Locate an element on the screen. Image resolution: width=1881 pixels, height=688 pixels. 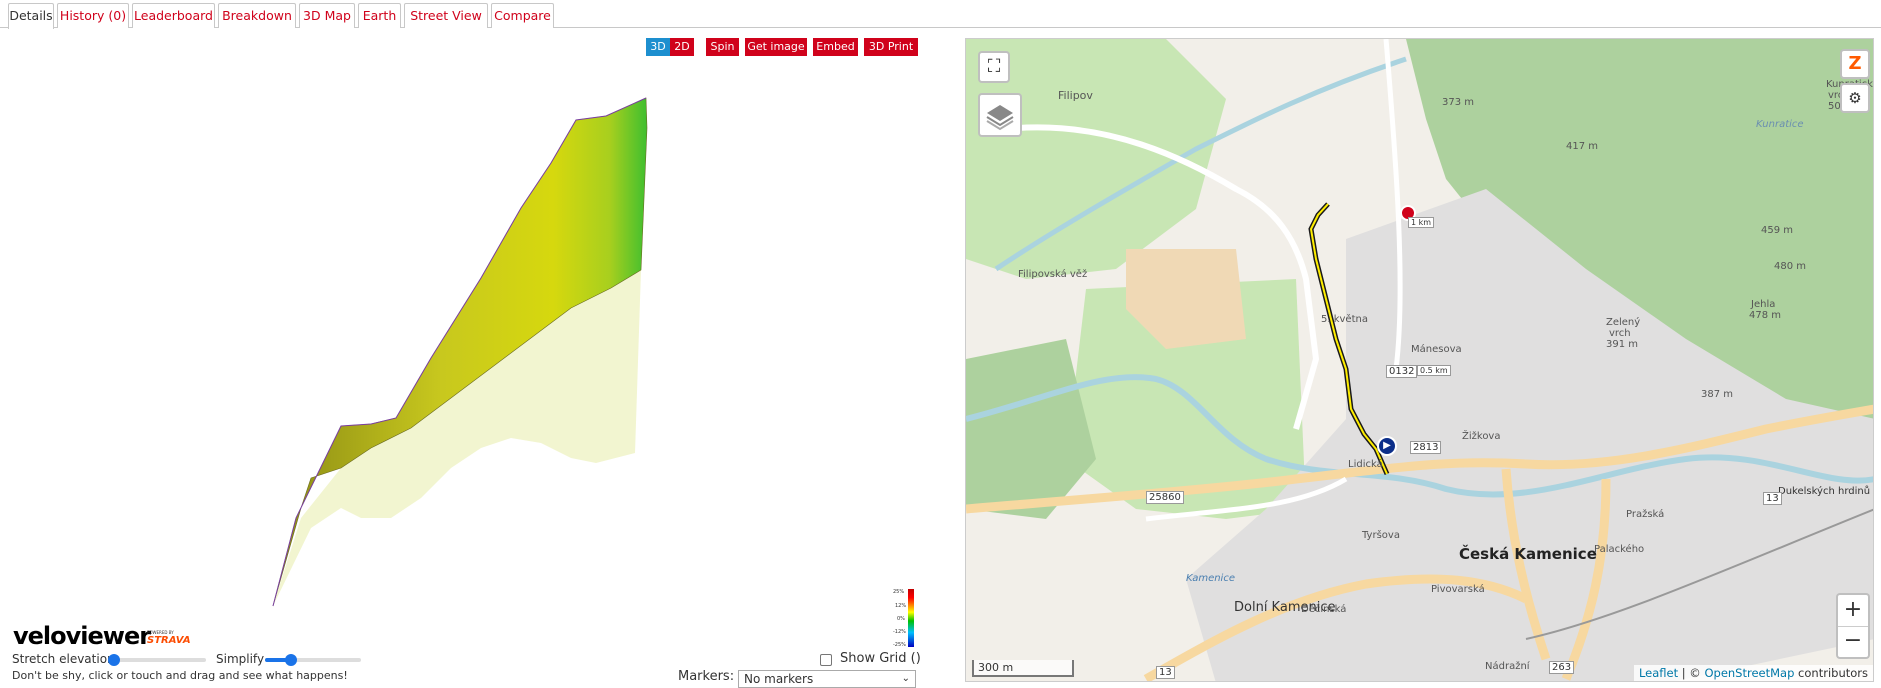
simplify-slider is located at coordinates (313, 660).